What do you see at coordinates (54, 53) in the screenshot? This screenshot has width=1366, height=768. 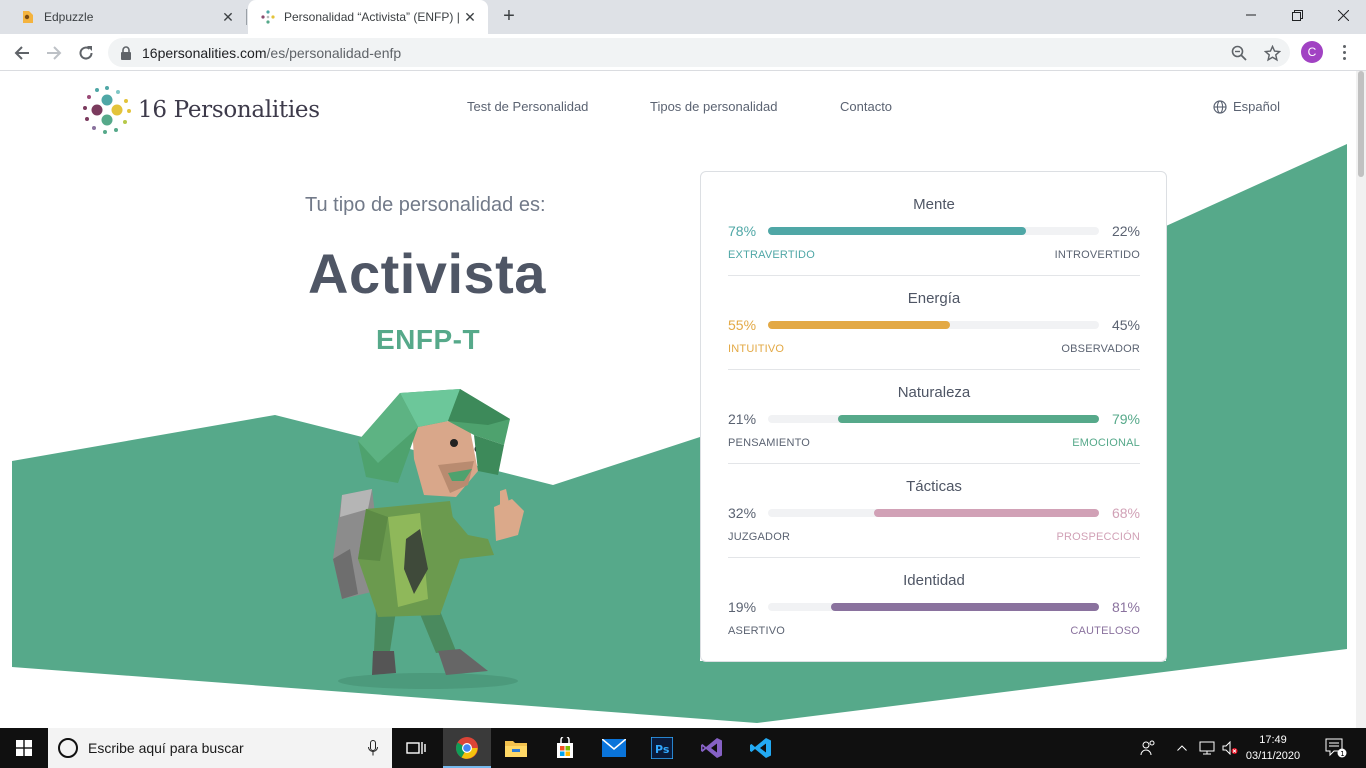 I see `forward-icon` at bounding box center [54, 53].